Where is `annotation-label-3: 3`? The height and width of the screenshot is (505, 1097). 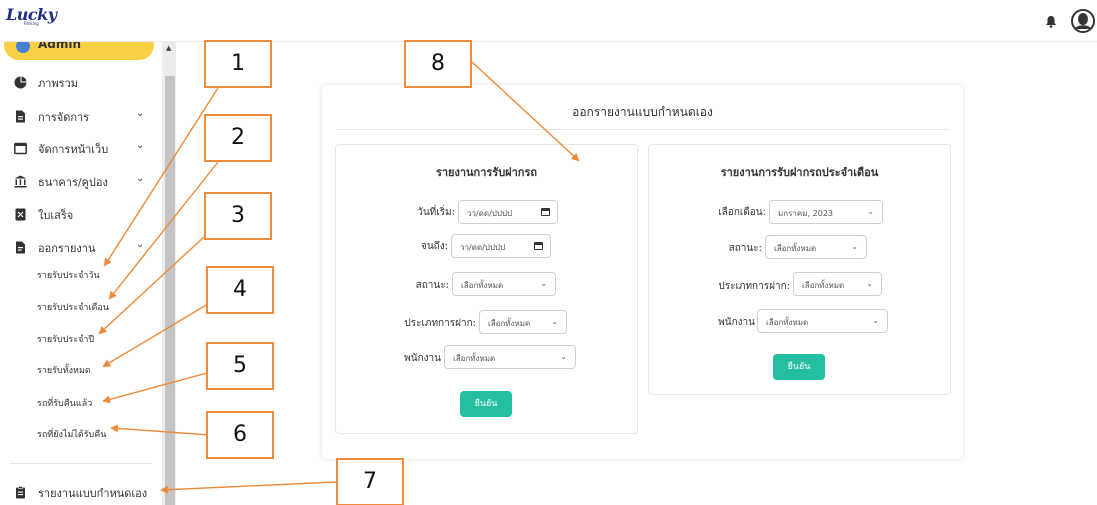 annotation-label-3: 3 is located at coordinates (238, 216).